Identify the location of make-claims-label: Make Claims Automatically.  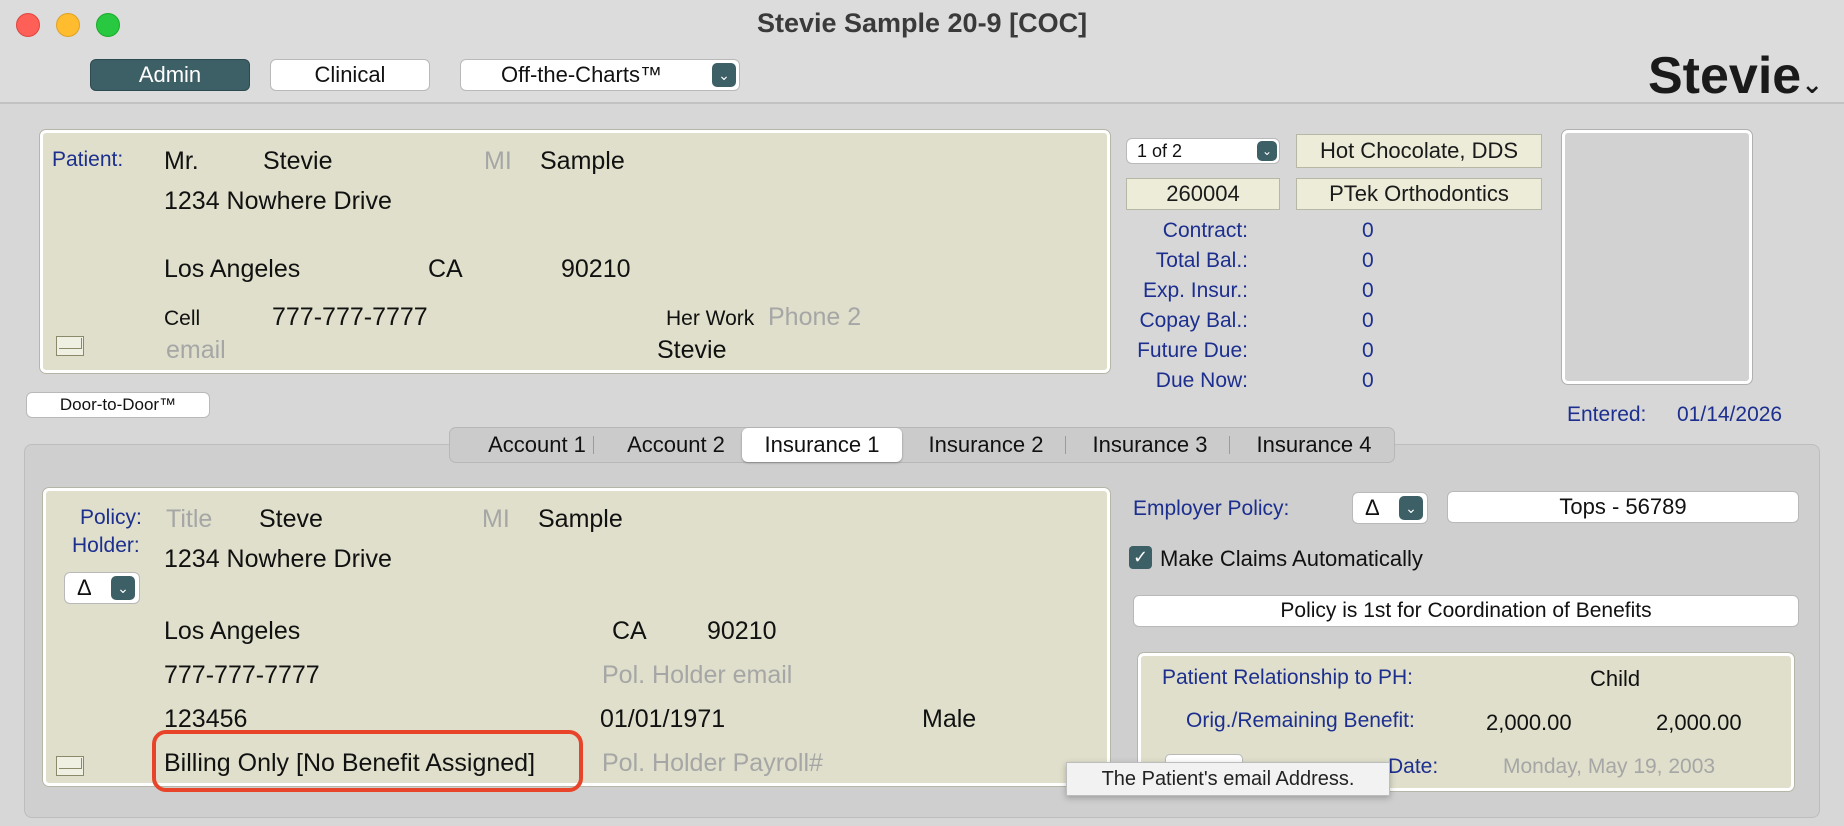
(1291, 558).